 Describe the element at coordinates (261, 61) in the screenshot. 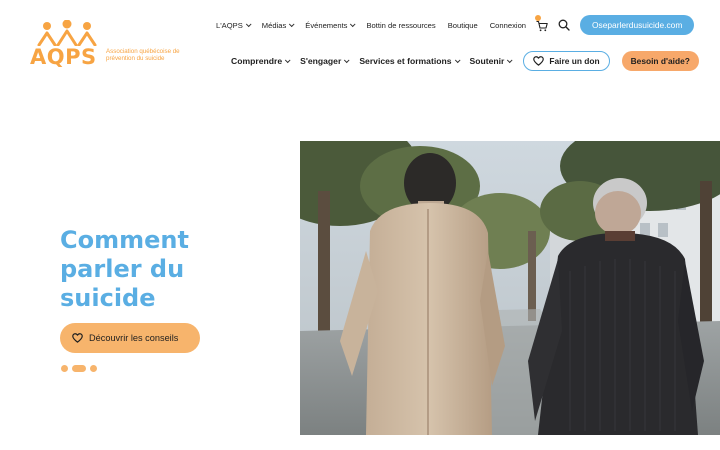

I see `mainnav-item-comprendre: Comprendre` at that location.